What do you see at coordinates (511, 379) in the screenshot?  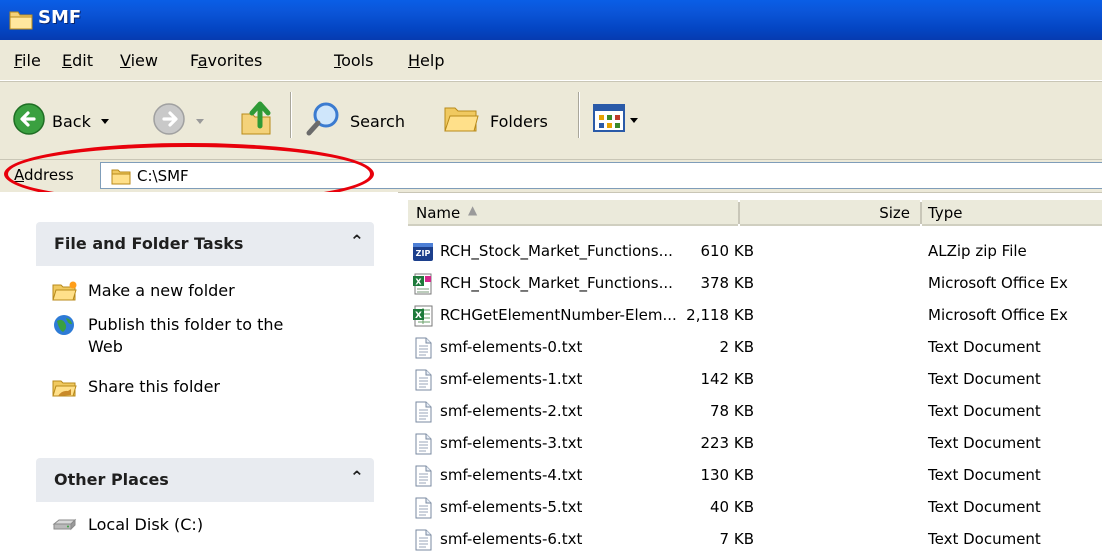 I see `file-name: smf-elements-1.txt` at bounding box center [511, 379].